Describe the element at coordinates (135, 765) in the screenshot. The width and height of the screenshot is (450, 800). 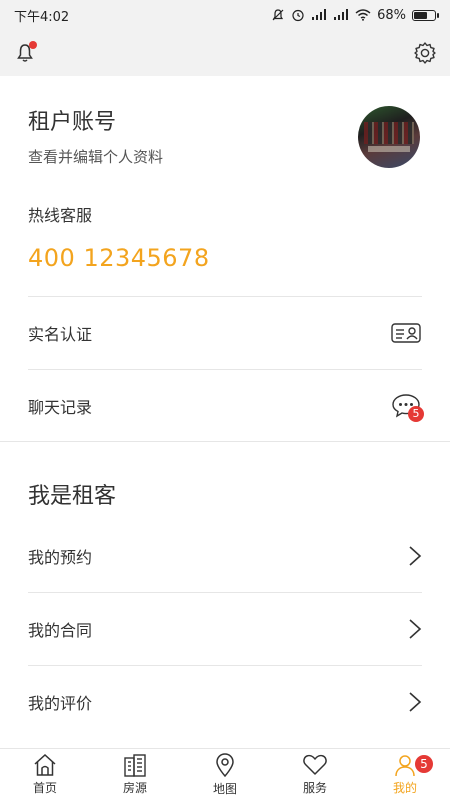
I see `building-icon` at that location.